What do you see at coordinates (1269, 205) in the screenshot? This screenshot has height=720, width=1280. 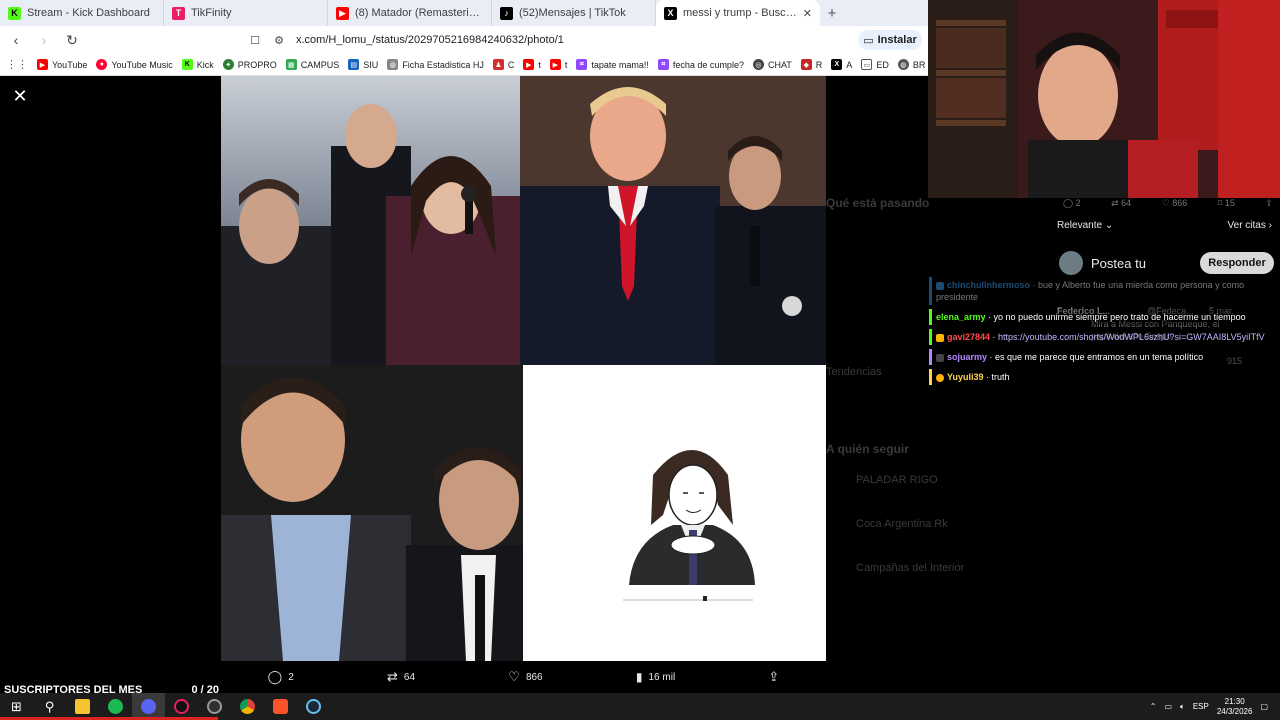 I see `share-icon: ⇪` at bounding box center [1269, 205].